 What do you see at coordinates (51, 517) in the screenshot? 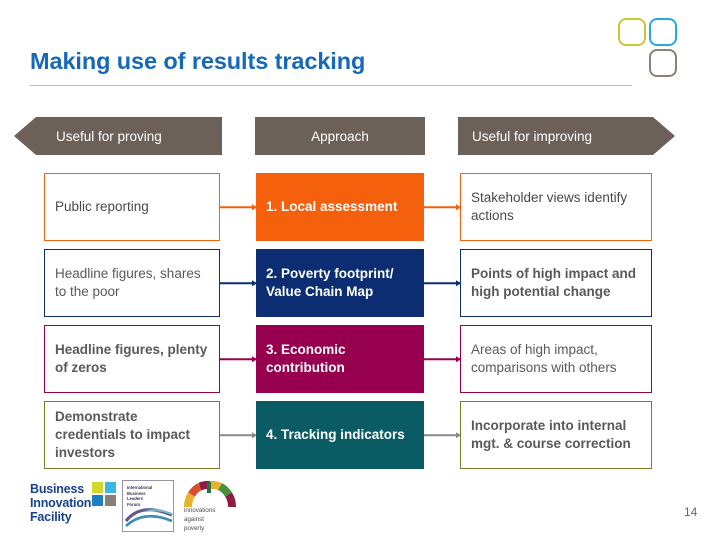
I see `bif-logo-line-3: Facility` at bounding box center [51, 517].